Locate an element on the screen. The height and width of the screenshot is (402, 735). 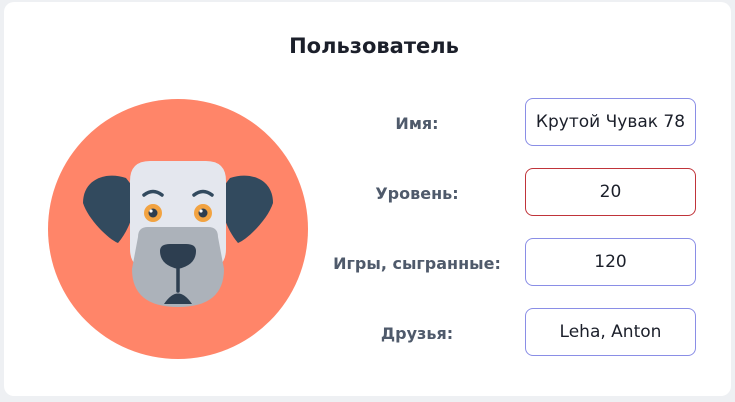
name-field is located at coordinates (610, 122).